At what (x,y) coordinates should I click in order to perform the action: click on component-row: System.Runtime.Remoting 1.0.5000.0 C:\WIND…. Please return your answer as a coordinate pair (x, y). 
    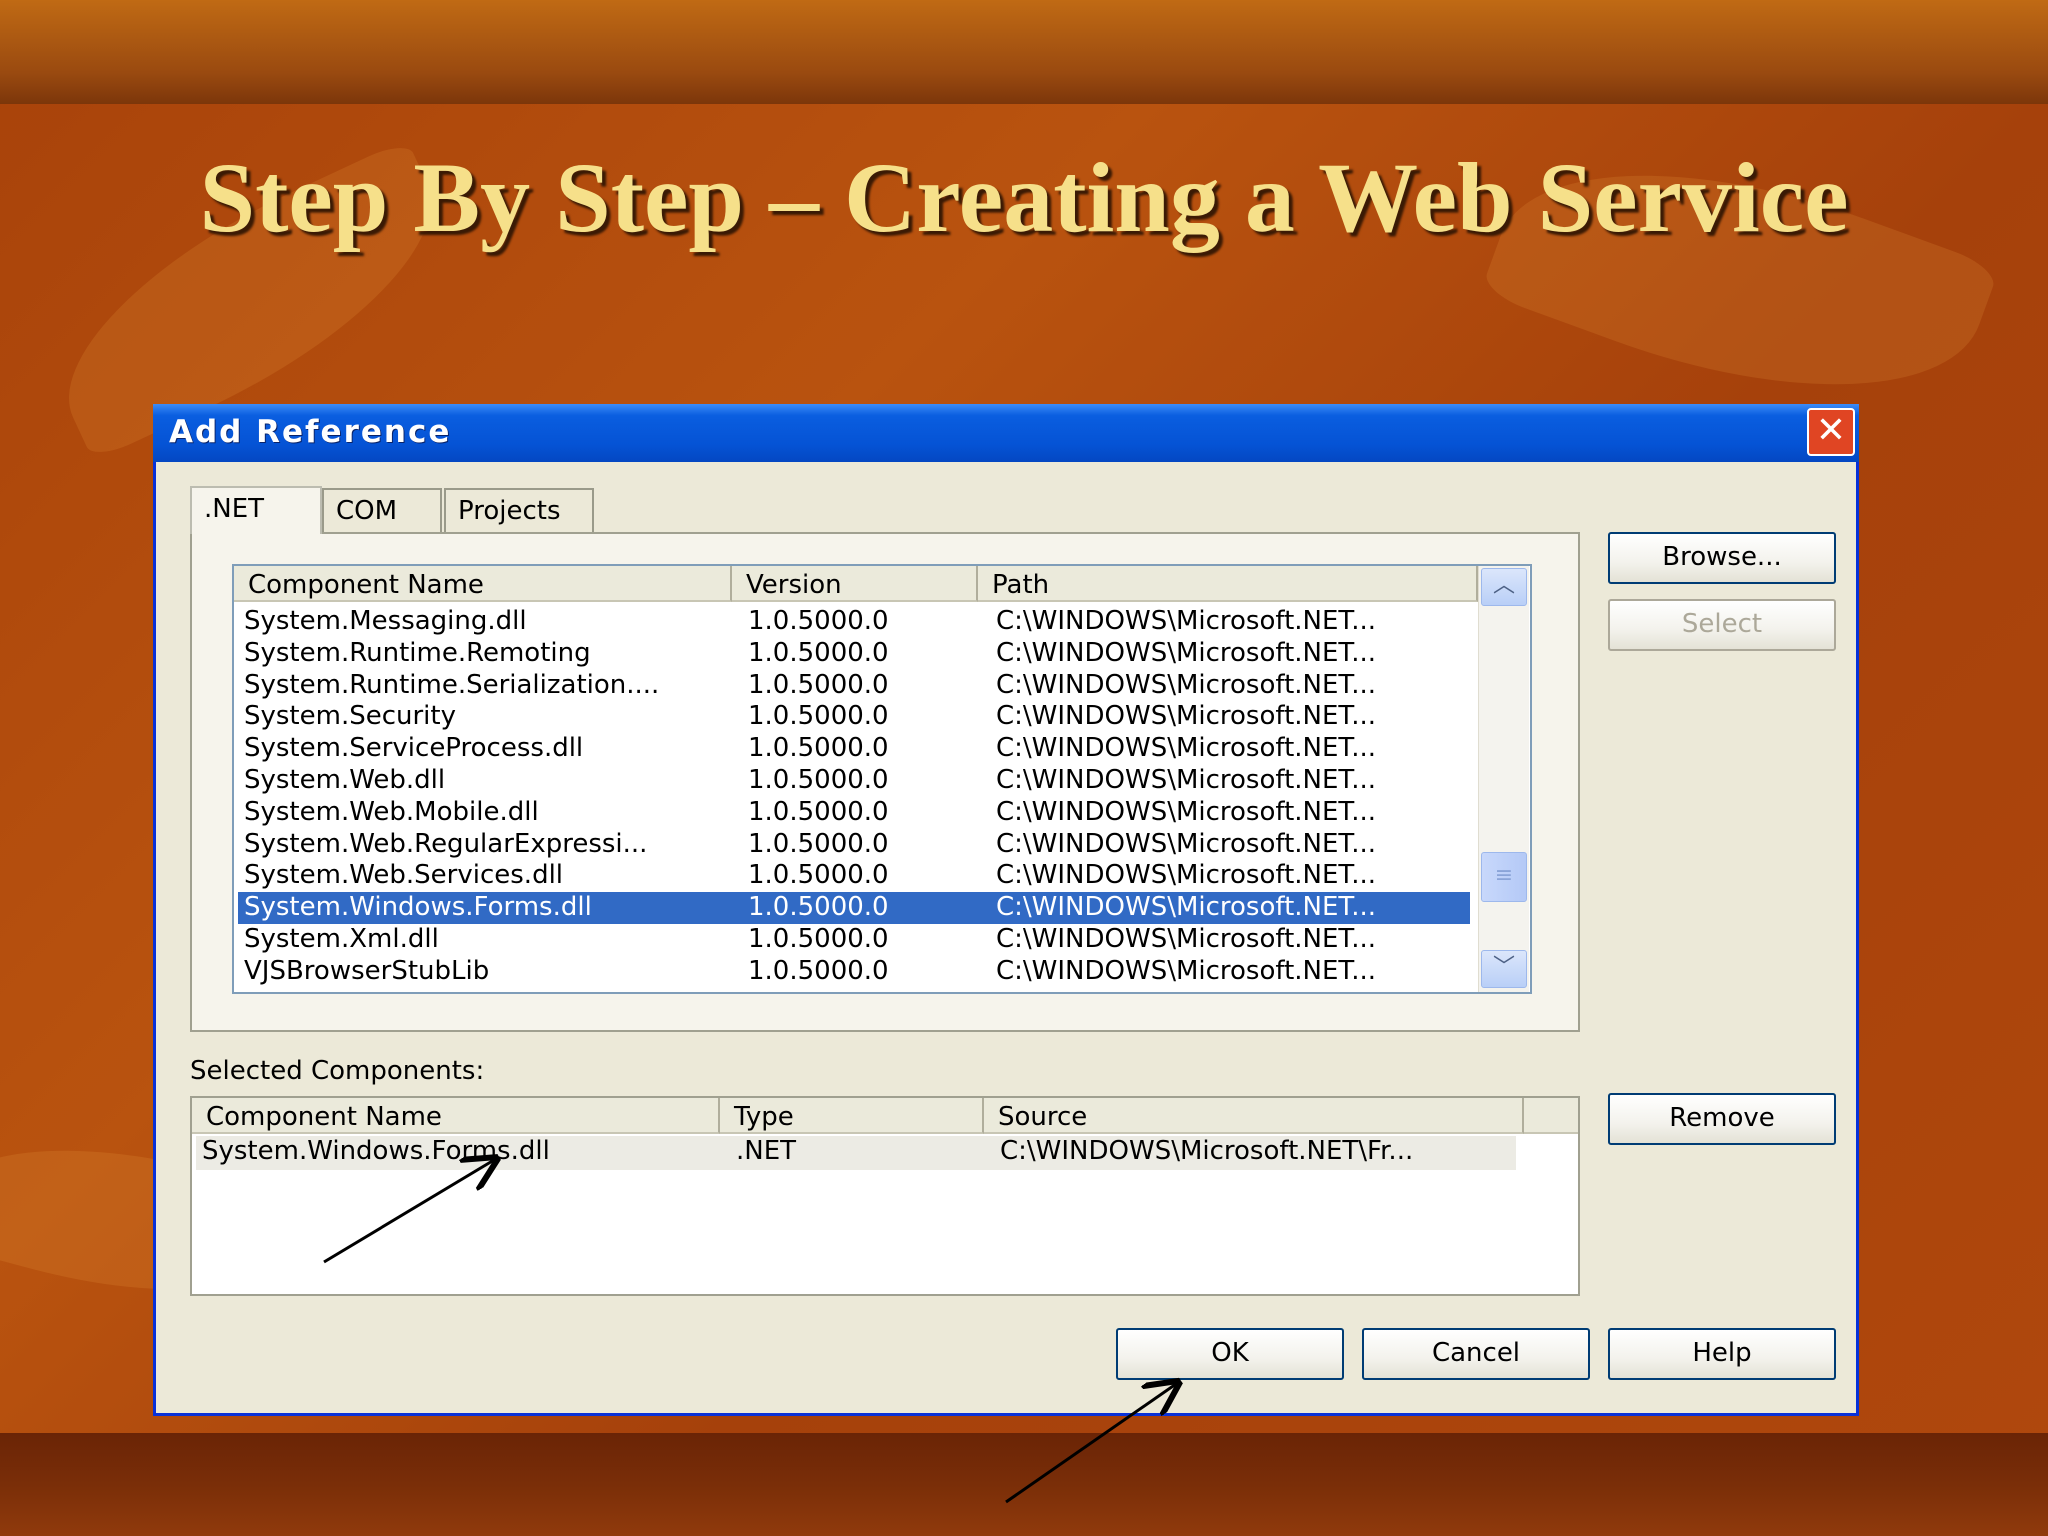
    Looking at the image, I should click on (854, 654).